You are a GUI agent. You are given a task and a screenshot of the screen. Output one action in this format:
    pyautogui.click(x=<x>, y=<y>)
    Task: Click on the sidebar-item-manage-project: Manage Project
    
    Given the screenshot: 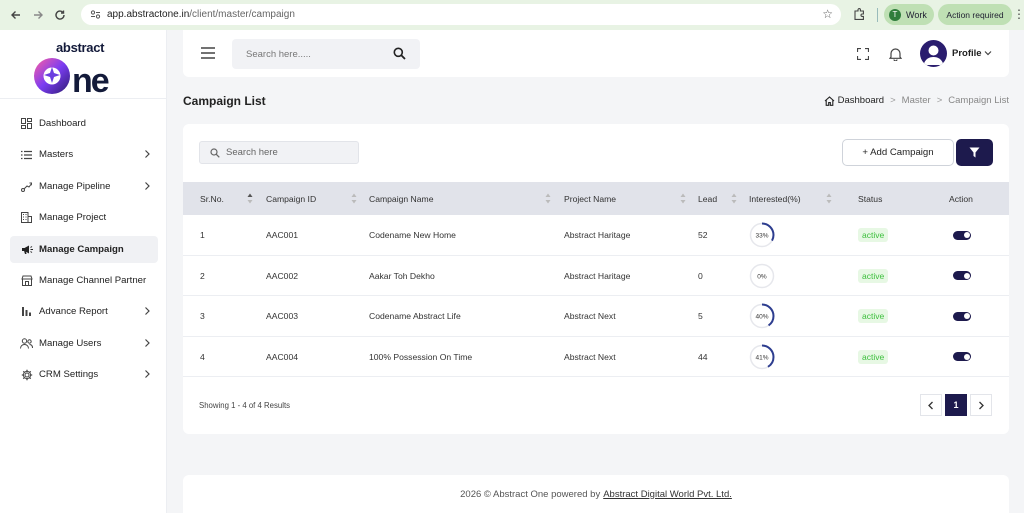 What is the action you would take?
    pyautogui.click(x=84, y=217)
    